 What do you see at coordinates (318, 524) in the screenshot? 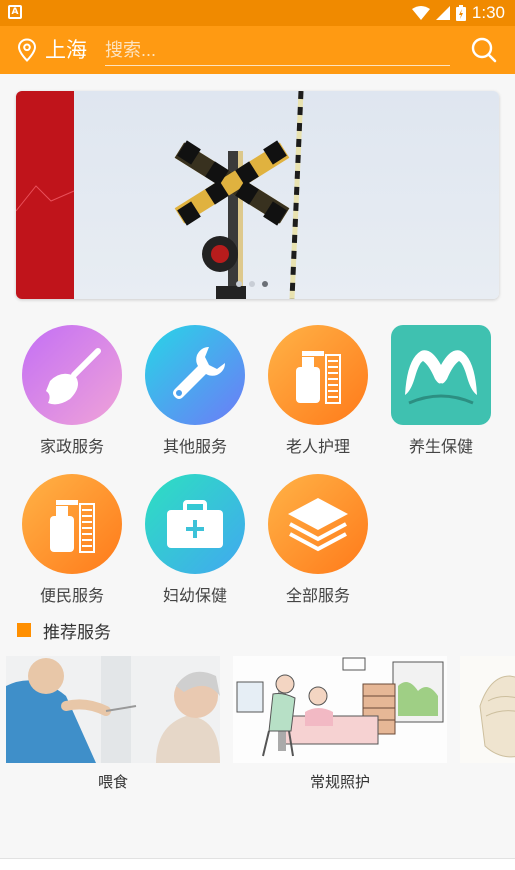
I see `layers-icon` at bounding box center [318, 524].